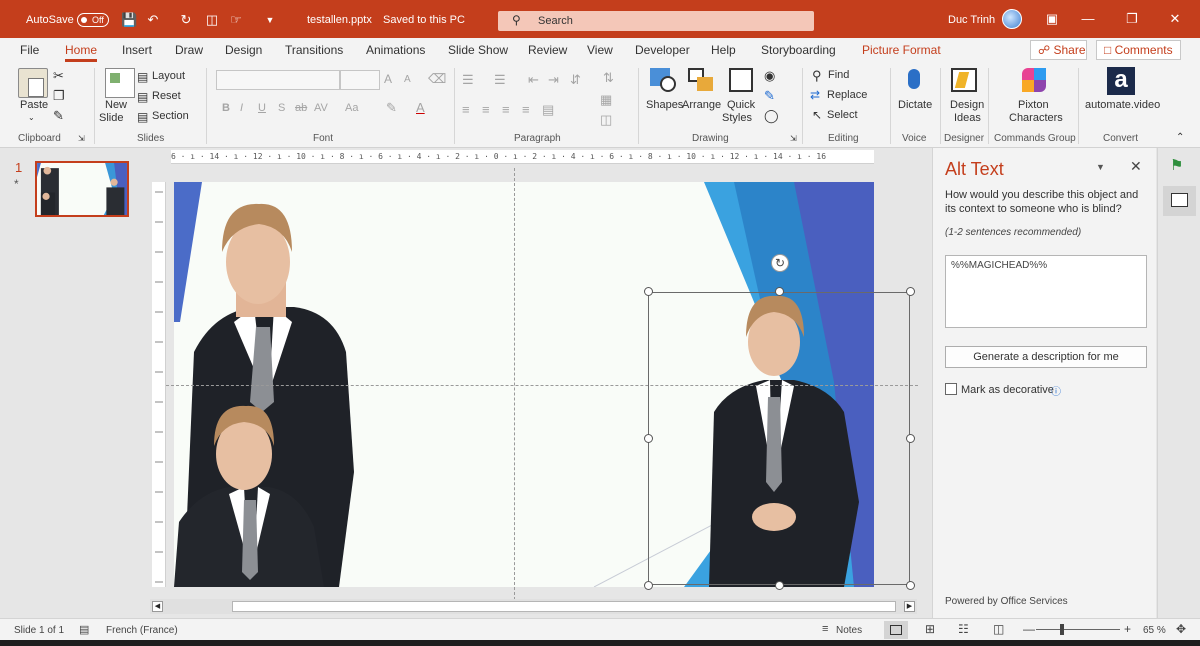  What do you see at coordinates (838, 75) in the screenshot?
I see `find-button: Find` at bounding box center [838, 75].